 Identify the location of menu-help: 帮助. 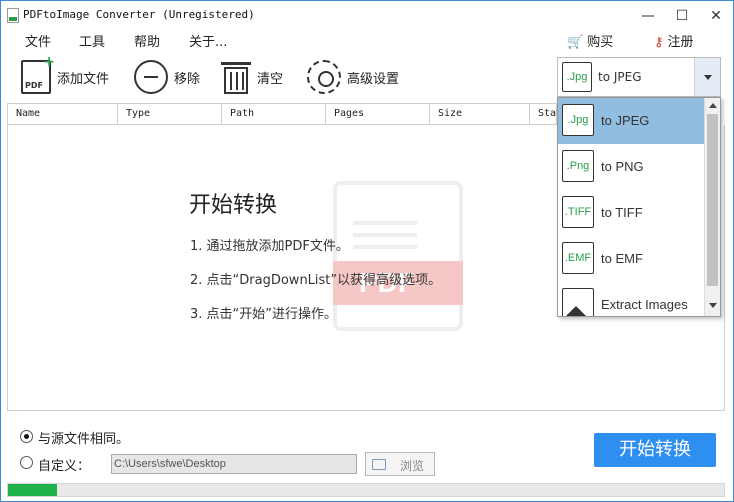
(147, 40).